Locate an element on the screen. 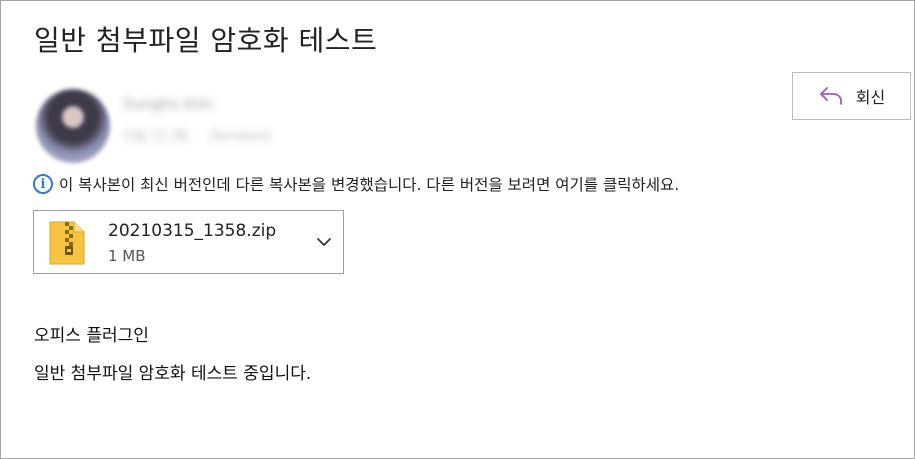  reply-button: 회신 is located at coordinates (851, 96).